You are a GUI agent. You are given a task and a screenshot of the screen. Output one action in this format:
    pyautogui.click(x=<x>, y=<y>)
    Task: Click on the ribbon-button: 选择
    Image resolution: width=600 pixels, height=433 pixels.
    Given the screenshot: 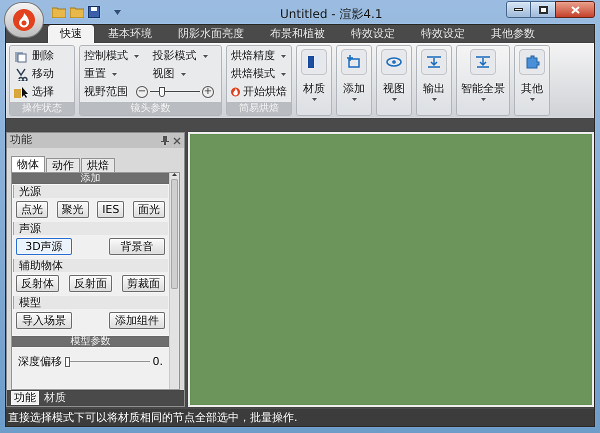 What is the action you would take?
    pyautogui.click(x=42, y=92)
    